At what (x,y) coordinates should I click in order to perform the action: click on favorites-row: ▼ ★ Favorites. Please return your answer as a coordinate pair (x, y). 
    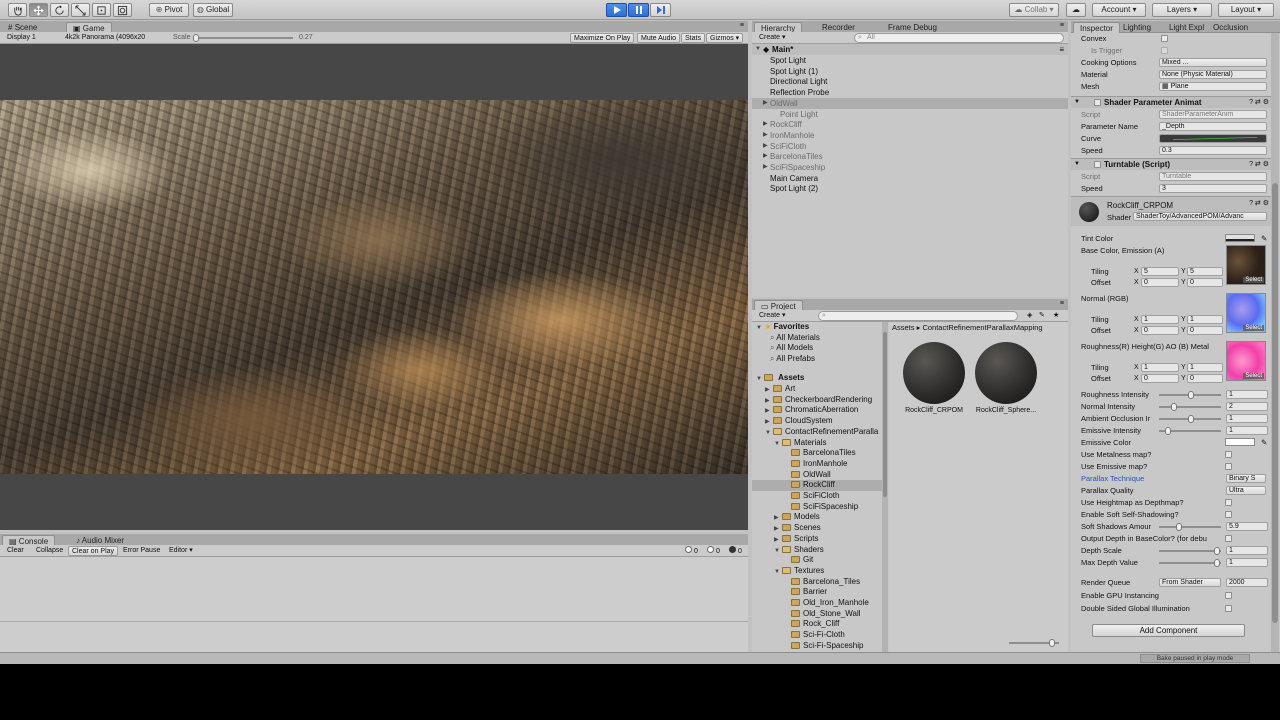
    Looking at the image, I should click on (782, 327).